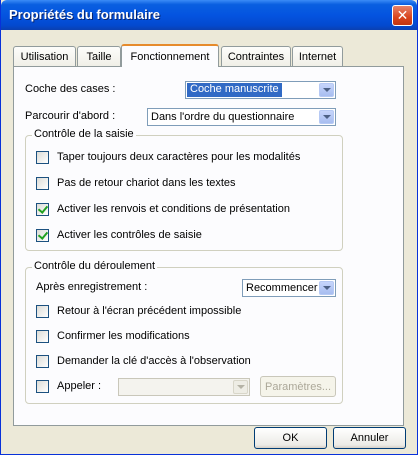 This screenshot has height=455, width=418. I want to click on coche-label: Coche des cases :, so click(70, 89).